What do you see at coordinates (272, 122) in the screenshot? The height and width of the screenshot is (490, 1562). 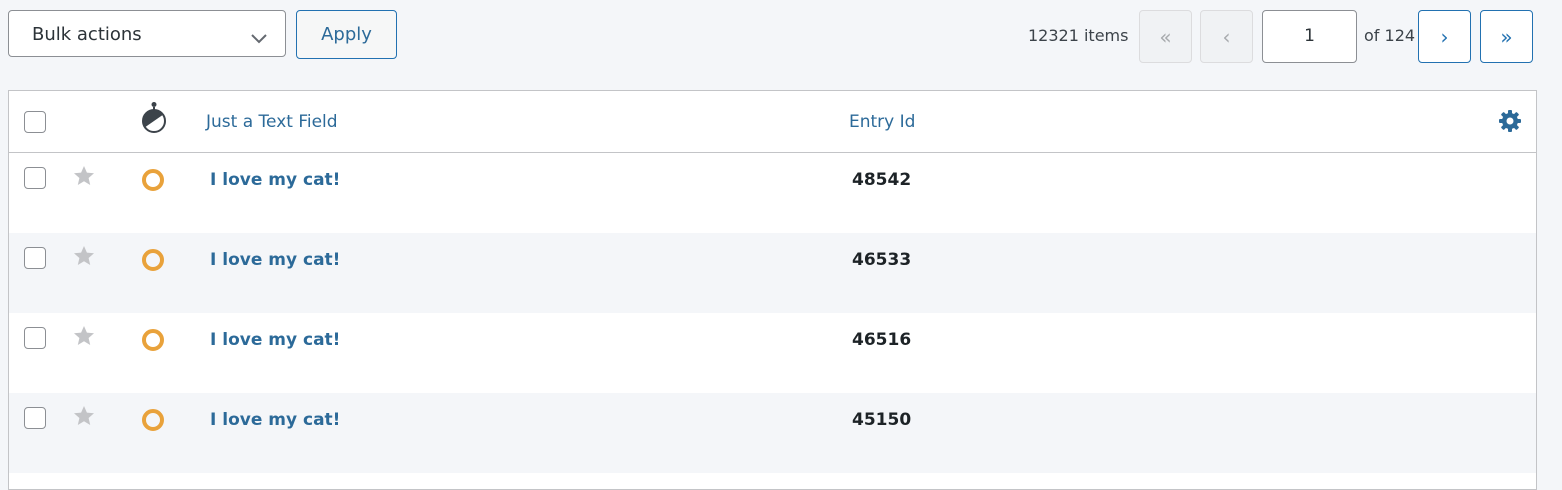 I see `column-header-text-field: Just a Text Field` at bounding box center [272, 122].